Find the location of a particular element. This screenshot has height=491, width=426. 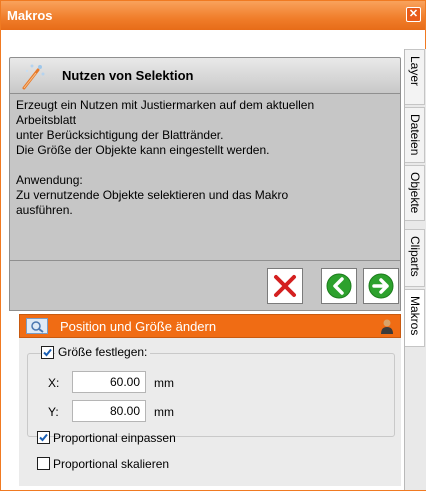

side-tab-bar: Layer Dateien Objekte Cliparts Makros is located at coordinates (415, 269).